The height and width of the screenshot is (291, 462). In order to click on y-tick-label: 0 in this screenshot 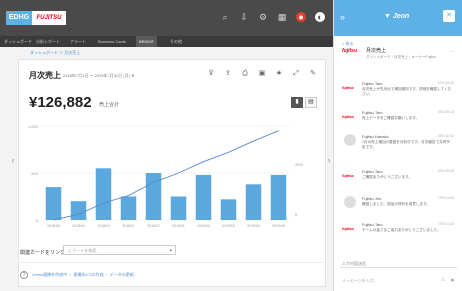, I will do `click(37, 220)`.